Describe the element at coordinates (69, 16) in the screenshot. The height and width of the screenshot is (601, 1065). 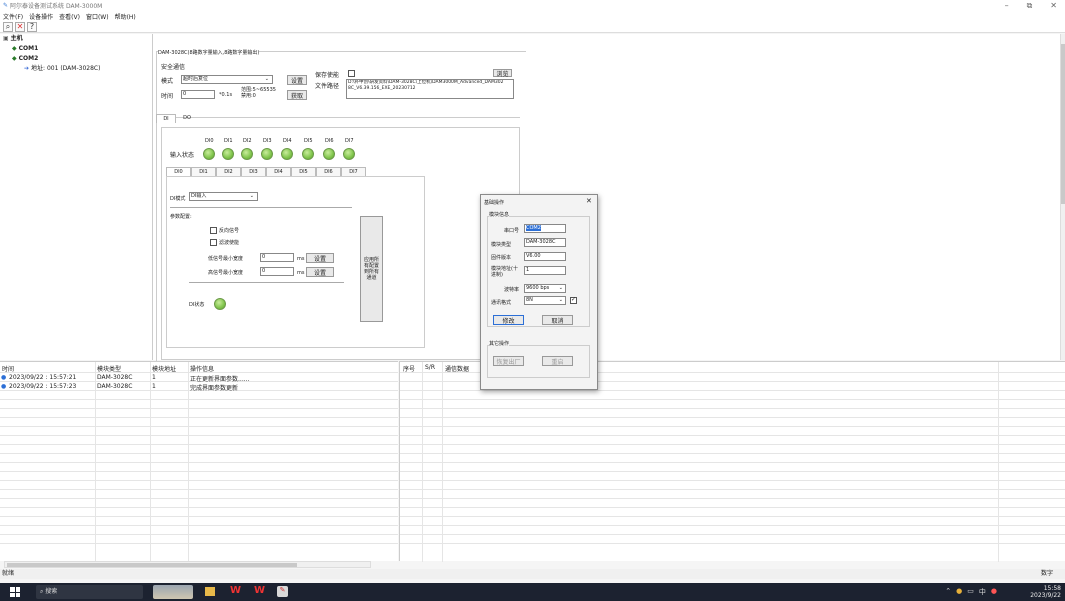
I see `menu-view: 查看(V)` at that location.